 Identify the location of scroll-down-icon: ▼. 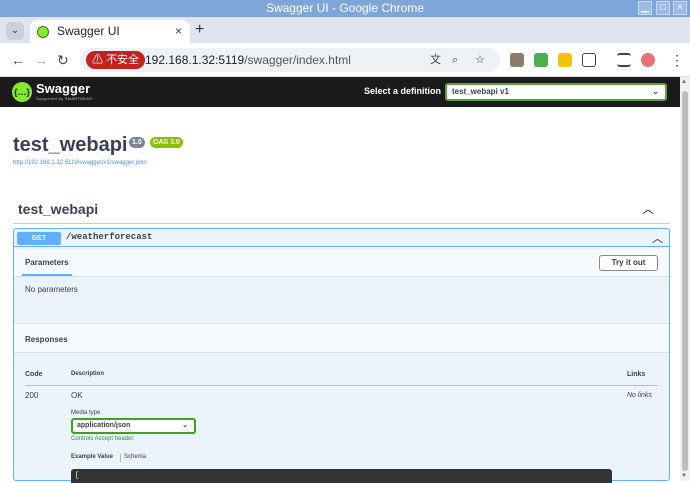
(684, 476).